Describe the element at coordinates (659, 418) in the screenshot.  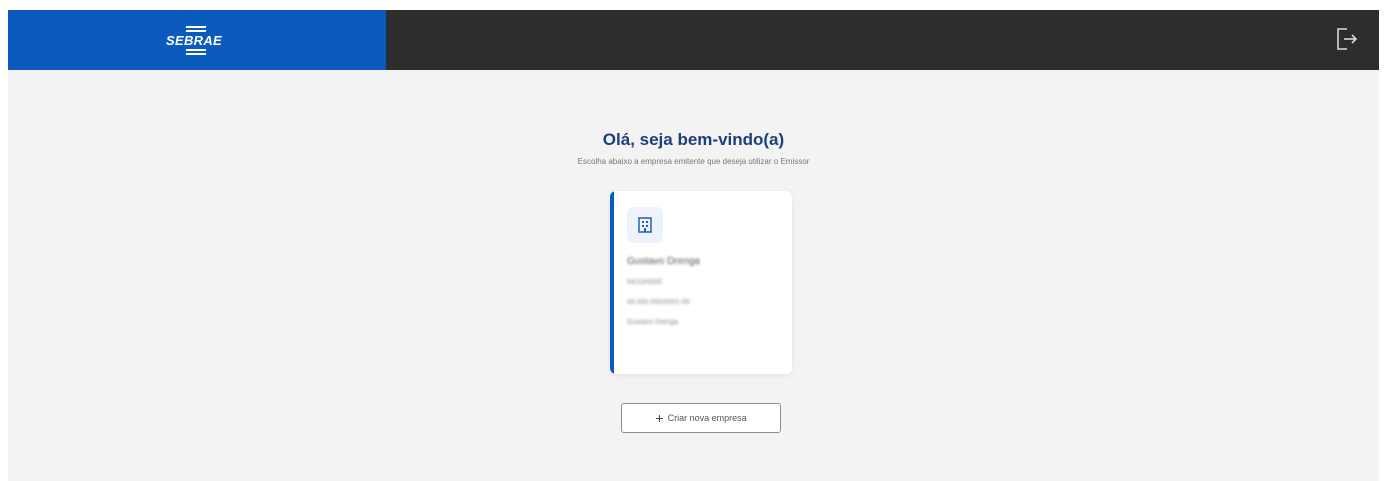
I see `plus-icon: +` at that location.